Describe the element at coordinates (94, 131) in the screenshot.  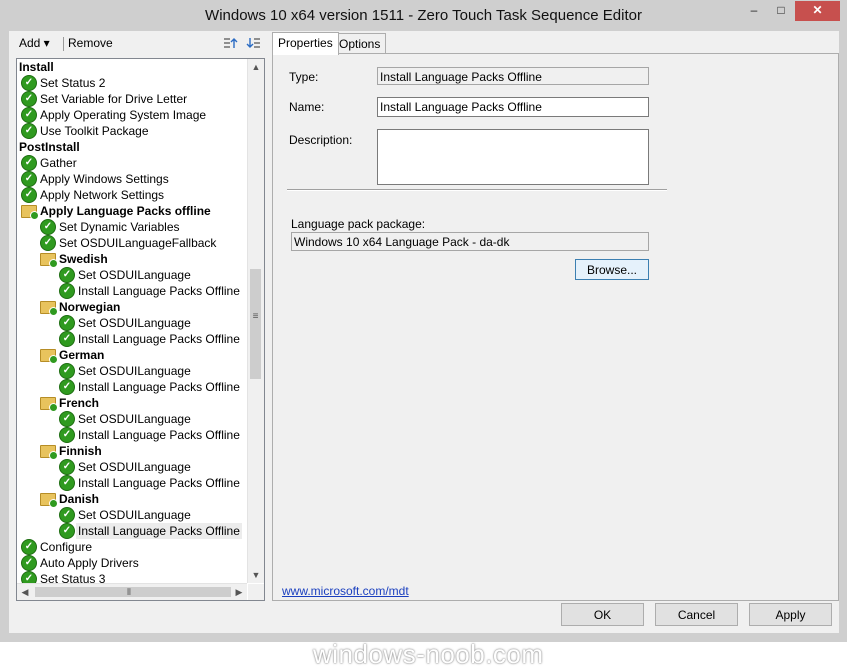
I see `tree-item-label: Use Toolkit Package` at that location.